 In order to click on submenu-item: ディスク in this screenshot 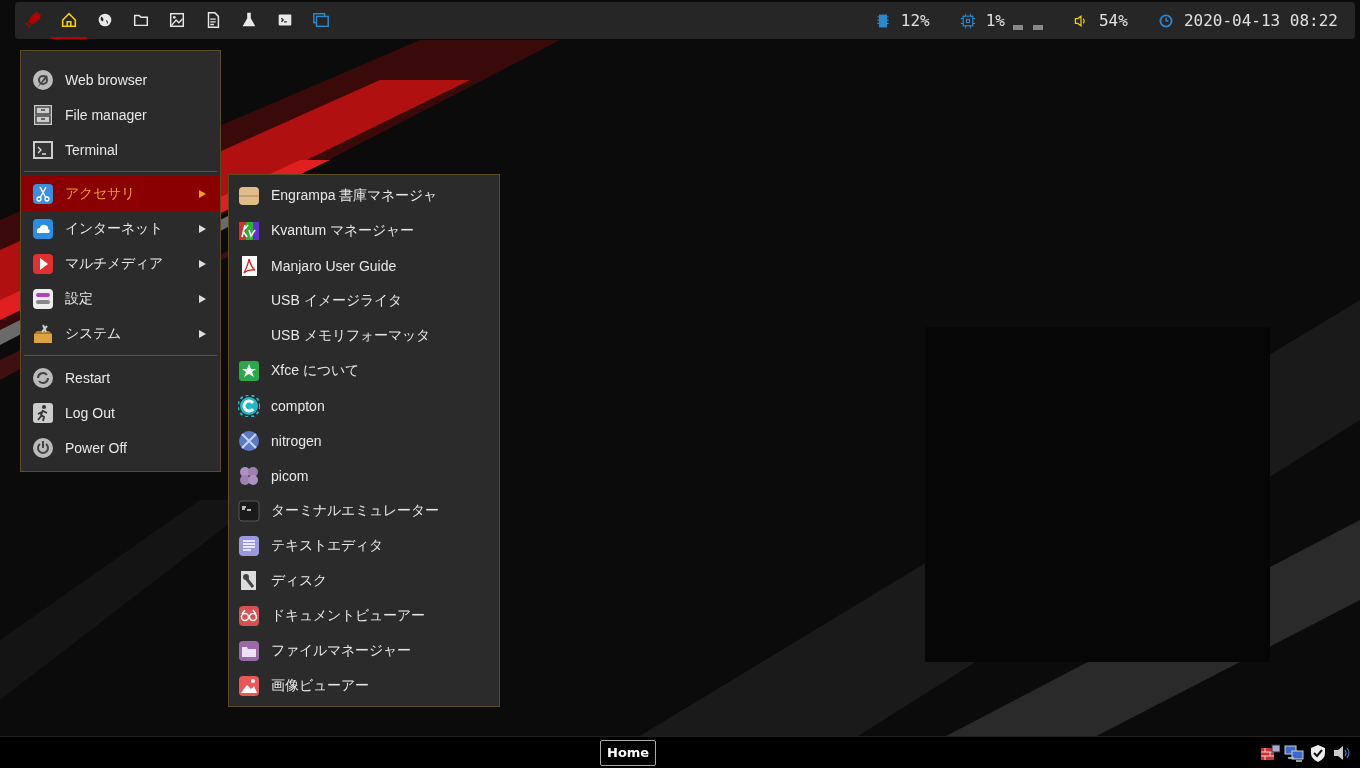, I will do `click(364, 580)`.